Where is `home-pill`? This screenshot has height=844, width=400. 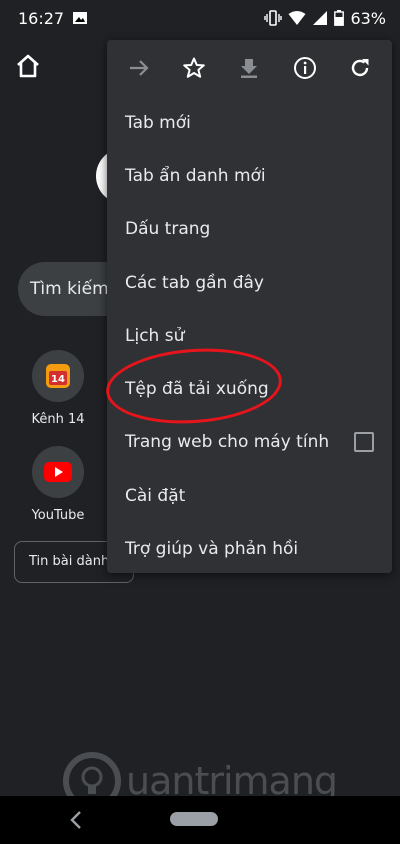 home-pill is located at coordinates (194, 819).